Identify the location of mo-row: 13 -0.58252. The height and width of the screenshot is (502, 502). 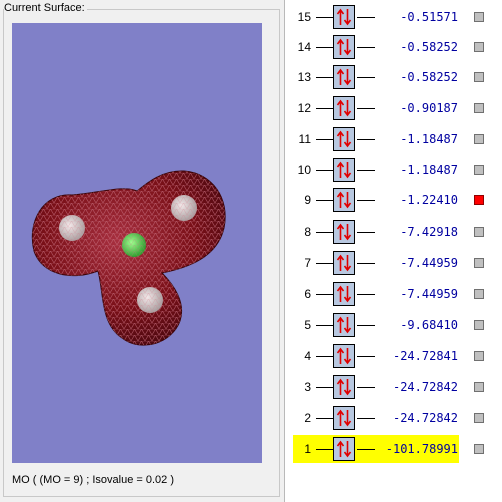
(393, 77).